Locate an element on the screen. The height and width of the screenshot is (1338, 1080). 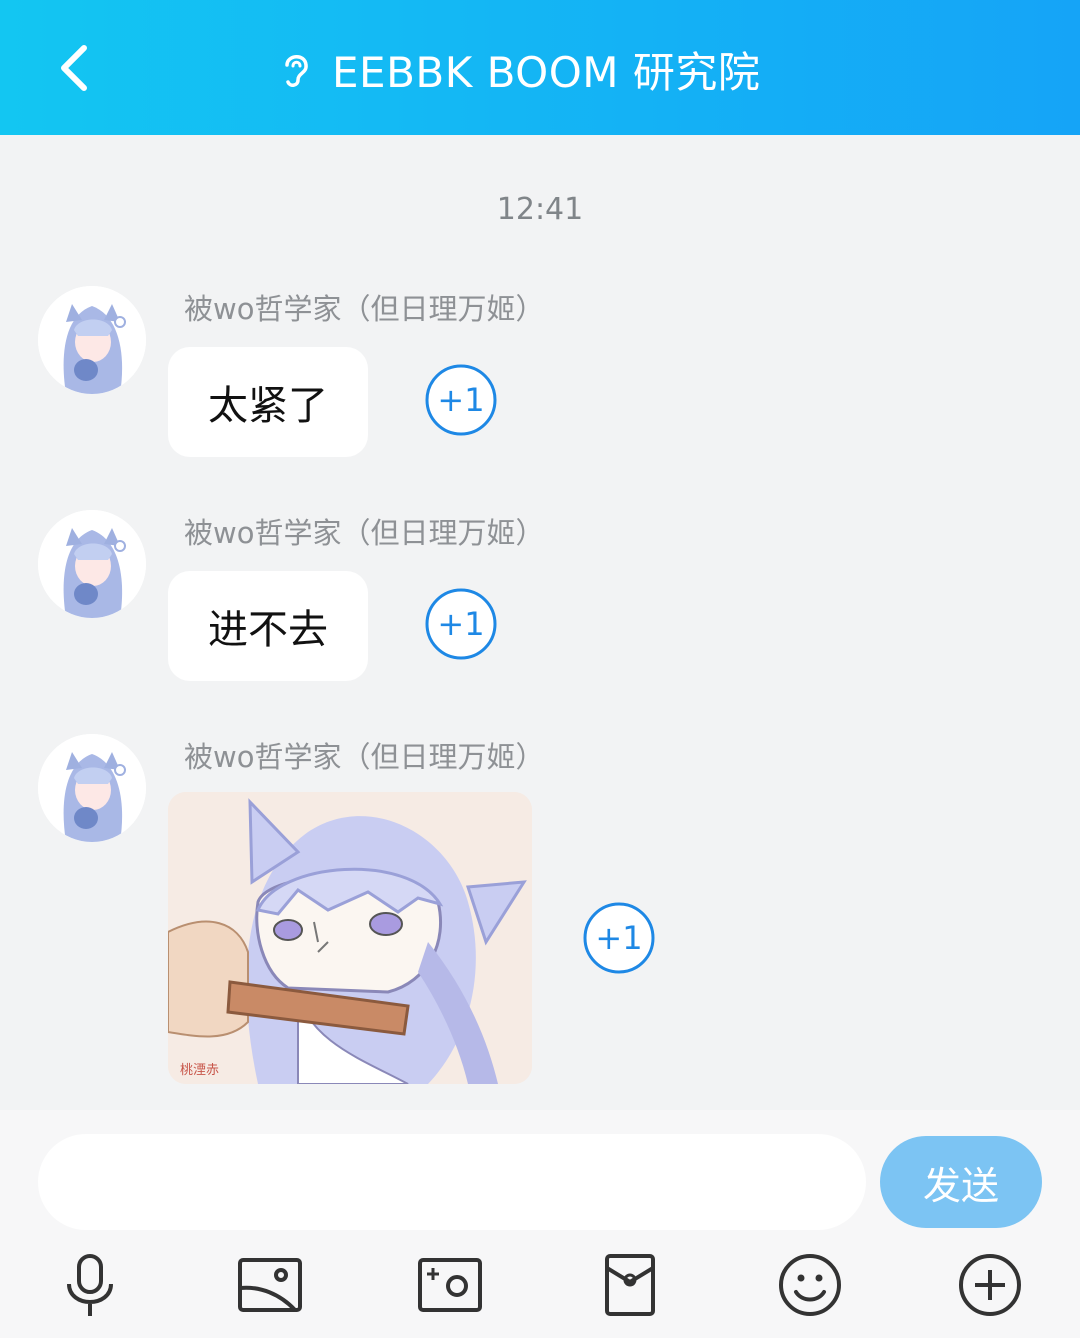
microphone-icon is located at coordinates (90, 1285).